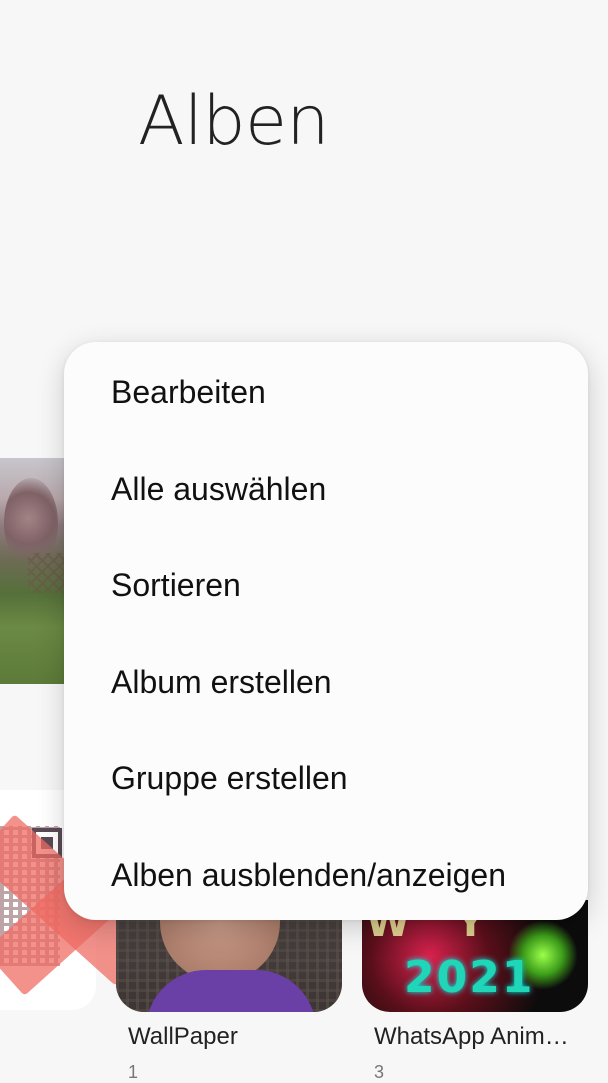 This screenshot has width=608, height=1083. I want to click on menu-item-edit: Bearbeiten, so click(326, 392).